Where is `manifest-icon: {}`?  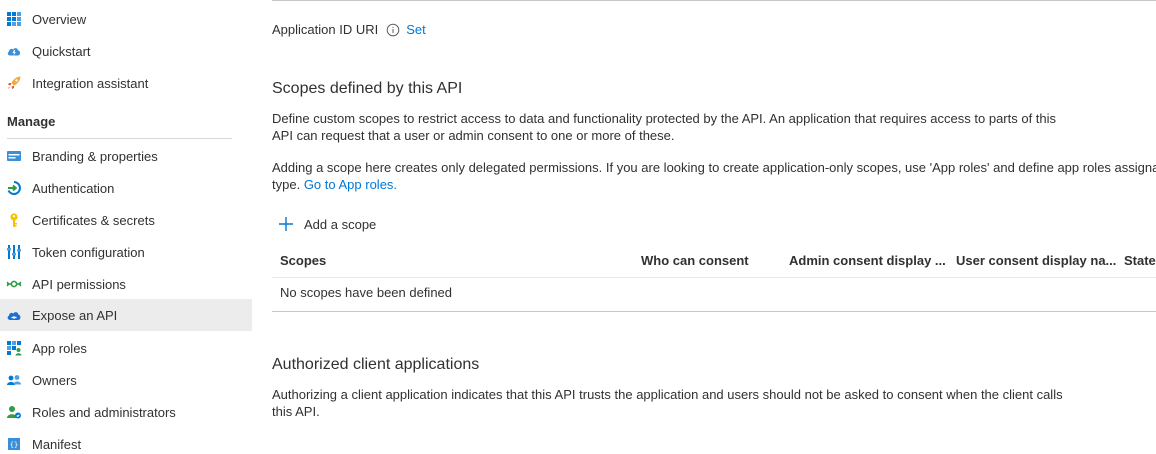 manifest-icon: {} is located at coordinates (14, 444).